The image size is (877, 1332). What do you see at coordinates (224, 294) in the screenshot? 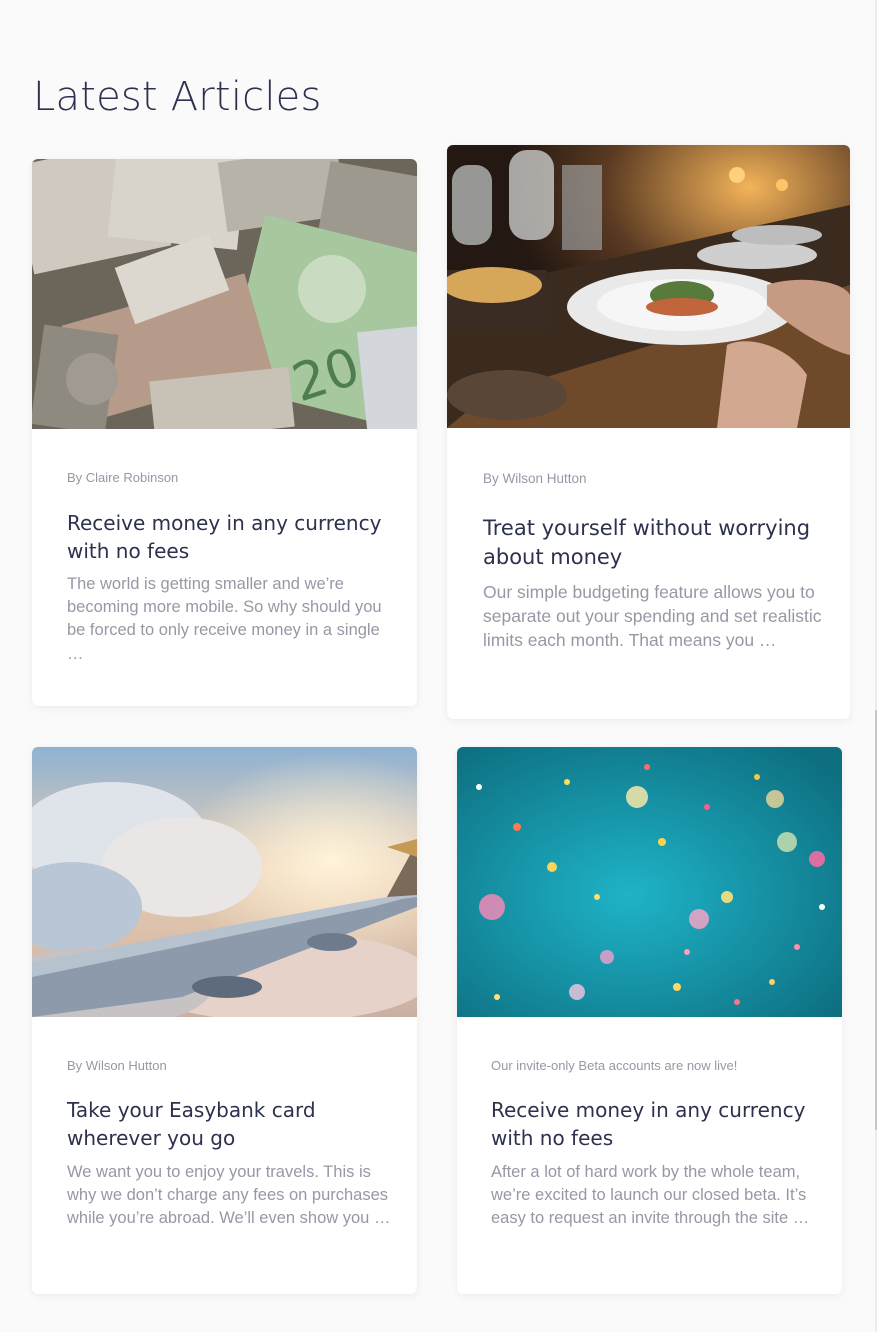
I see `money-banknotes-image: 20` at bounding box center [224, 294].